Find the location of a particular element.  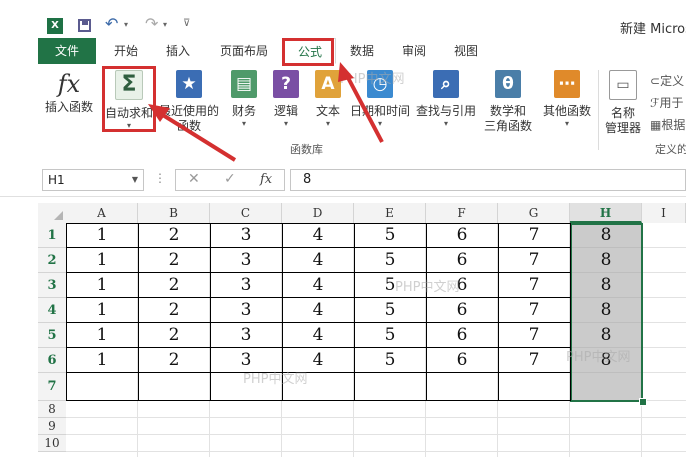

arrow-line-formulas is located at coordinates (363, 107).